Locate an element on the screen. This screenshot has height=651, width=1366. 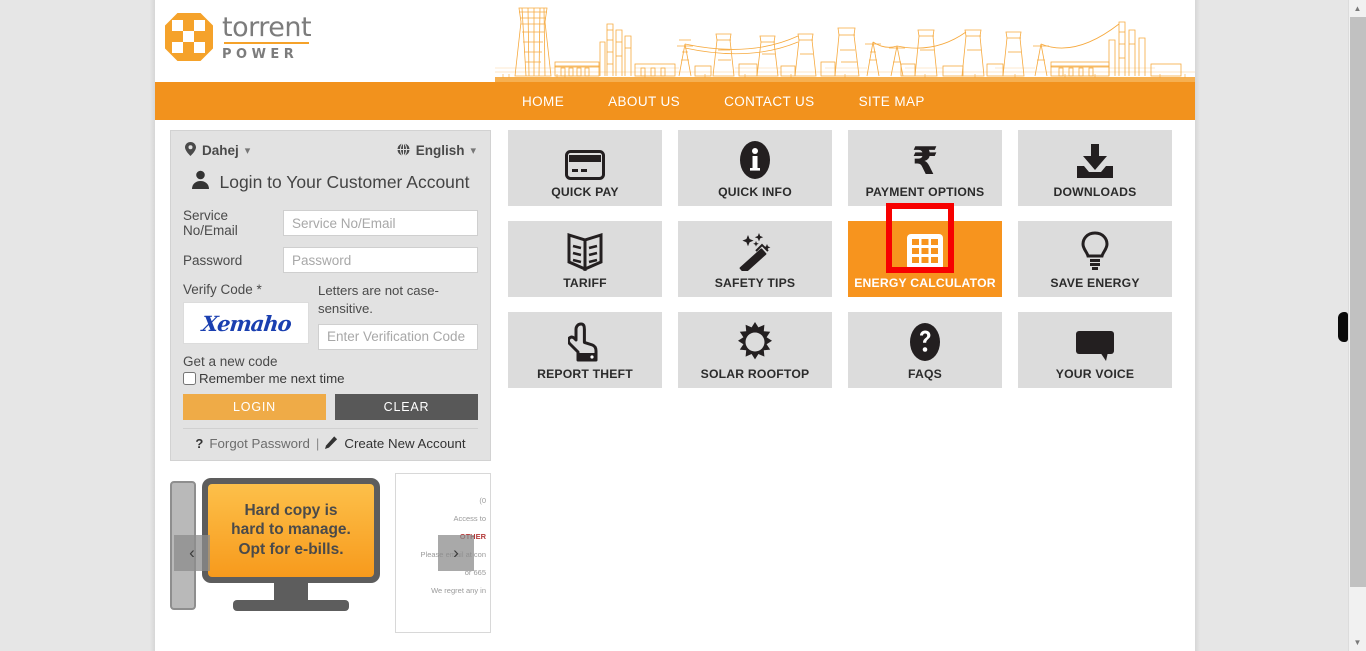
carousel-prev-button: ‹ is located at coordinates (192, 552).